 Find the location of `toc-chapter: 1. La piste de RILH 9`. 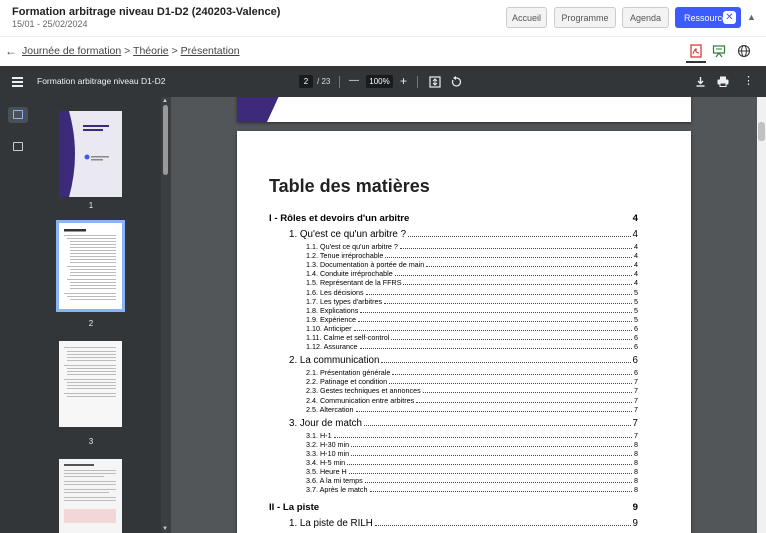

toc-chapter: 1. La piste de RILH 9 is located at coordinates (463, 523).